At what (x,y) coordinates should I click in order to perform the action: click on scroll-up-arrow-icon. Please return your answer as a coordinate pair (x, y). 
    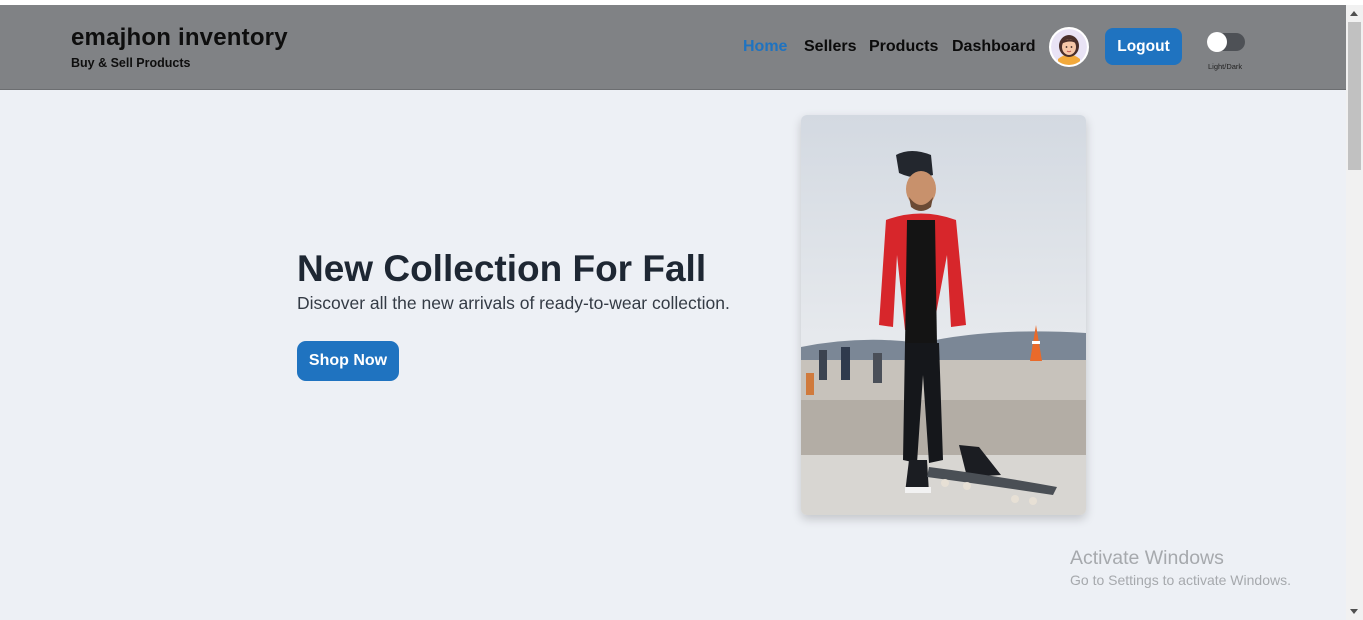
    Looking at the image, I should click on (1354, 13).